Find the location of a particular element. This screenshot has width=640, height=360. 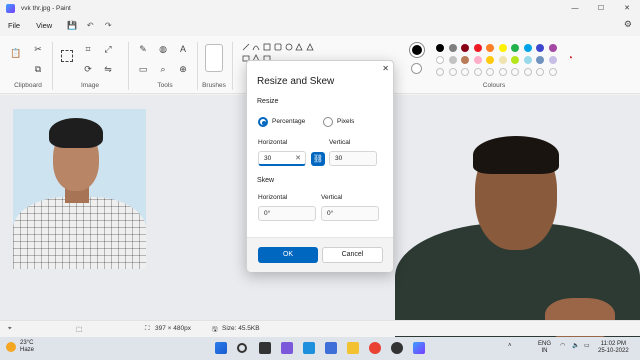

clock-time: 11:02 PM is located at coordinates (613, 344).